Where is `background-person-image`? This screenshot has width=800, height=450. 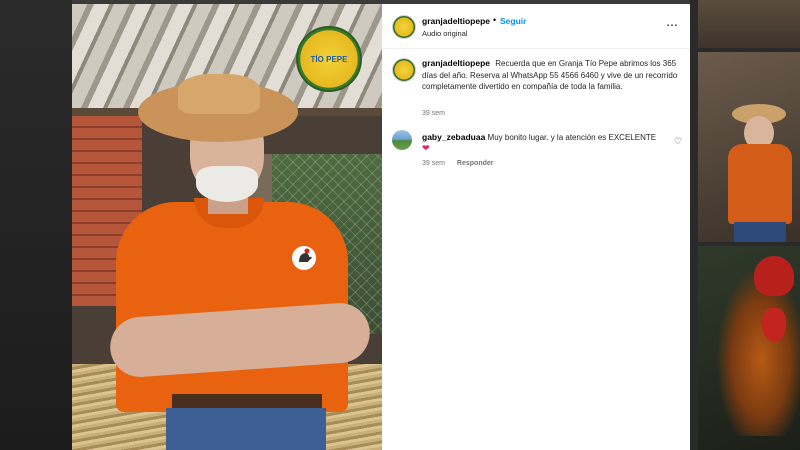 background-person-image is located at coordinates (756, 167).